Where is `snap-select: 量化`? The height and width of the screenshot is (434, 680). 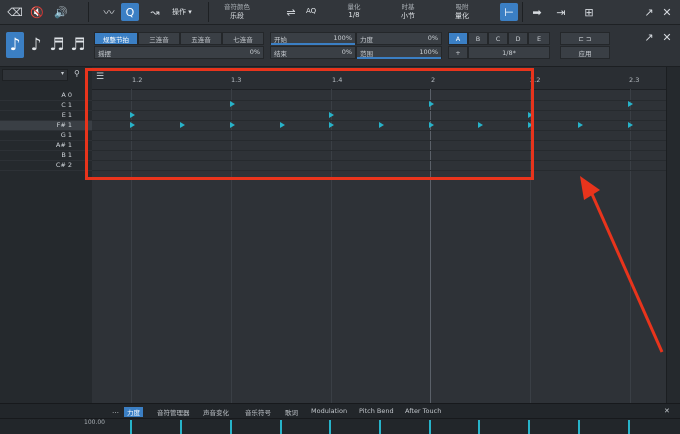
snap-select: 量化 is located at coordinates (462, 16).